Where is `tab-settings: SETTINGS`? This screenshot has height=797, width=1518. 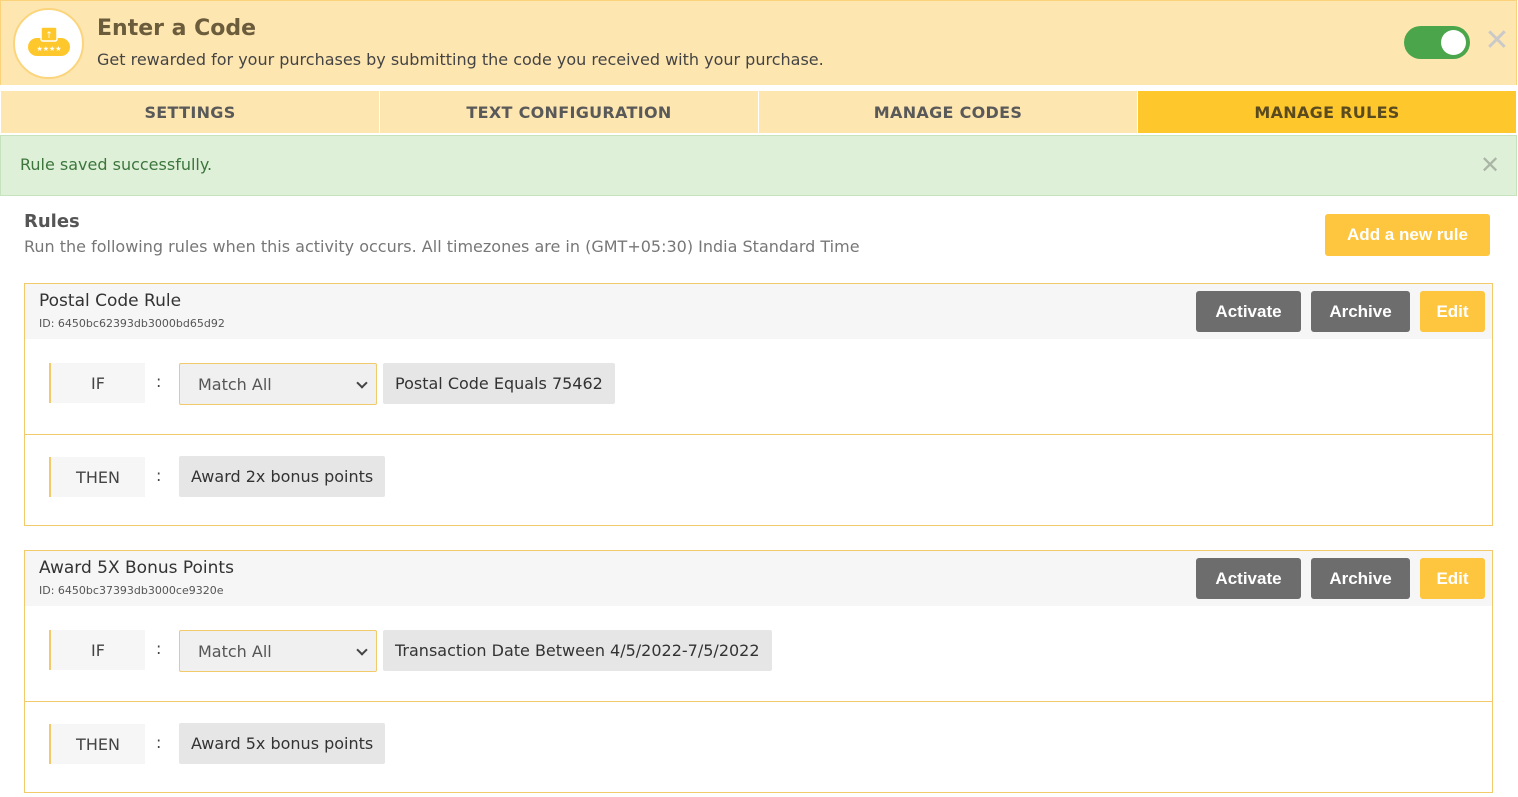 tab-settings: SETTINGS is located at coordinates (190, 112).